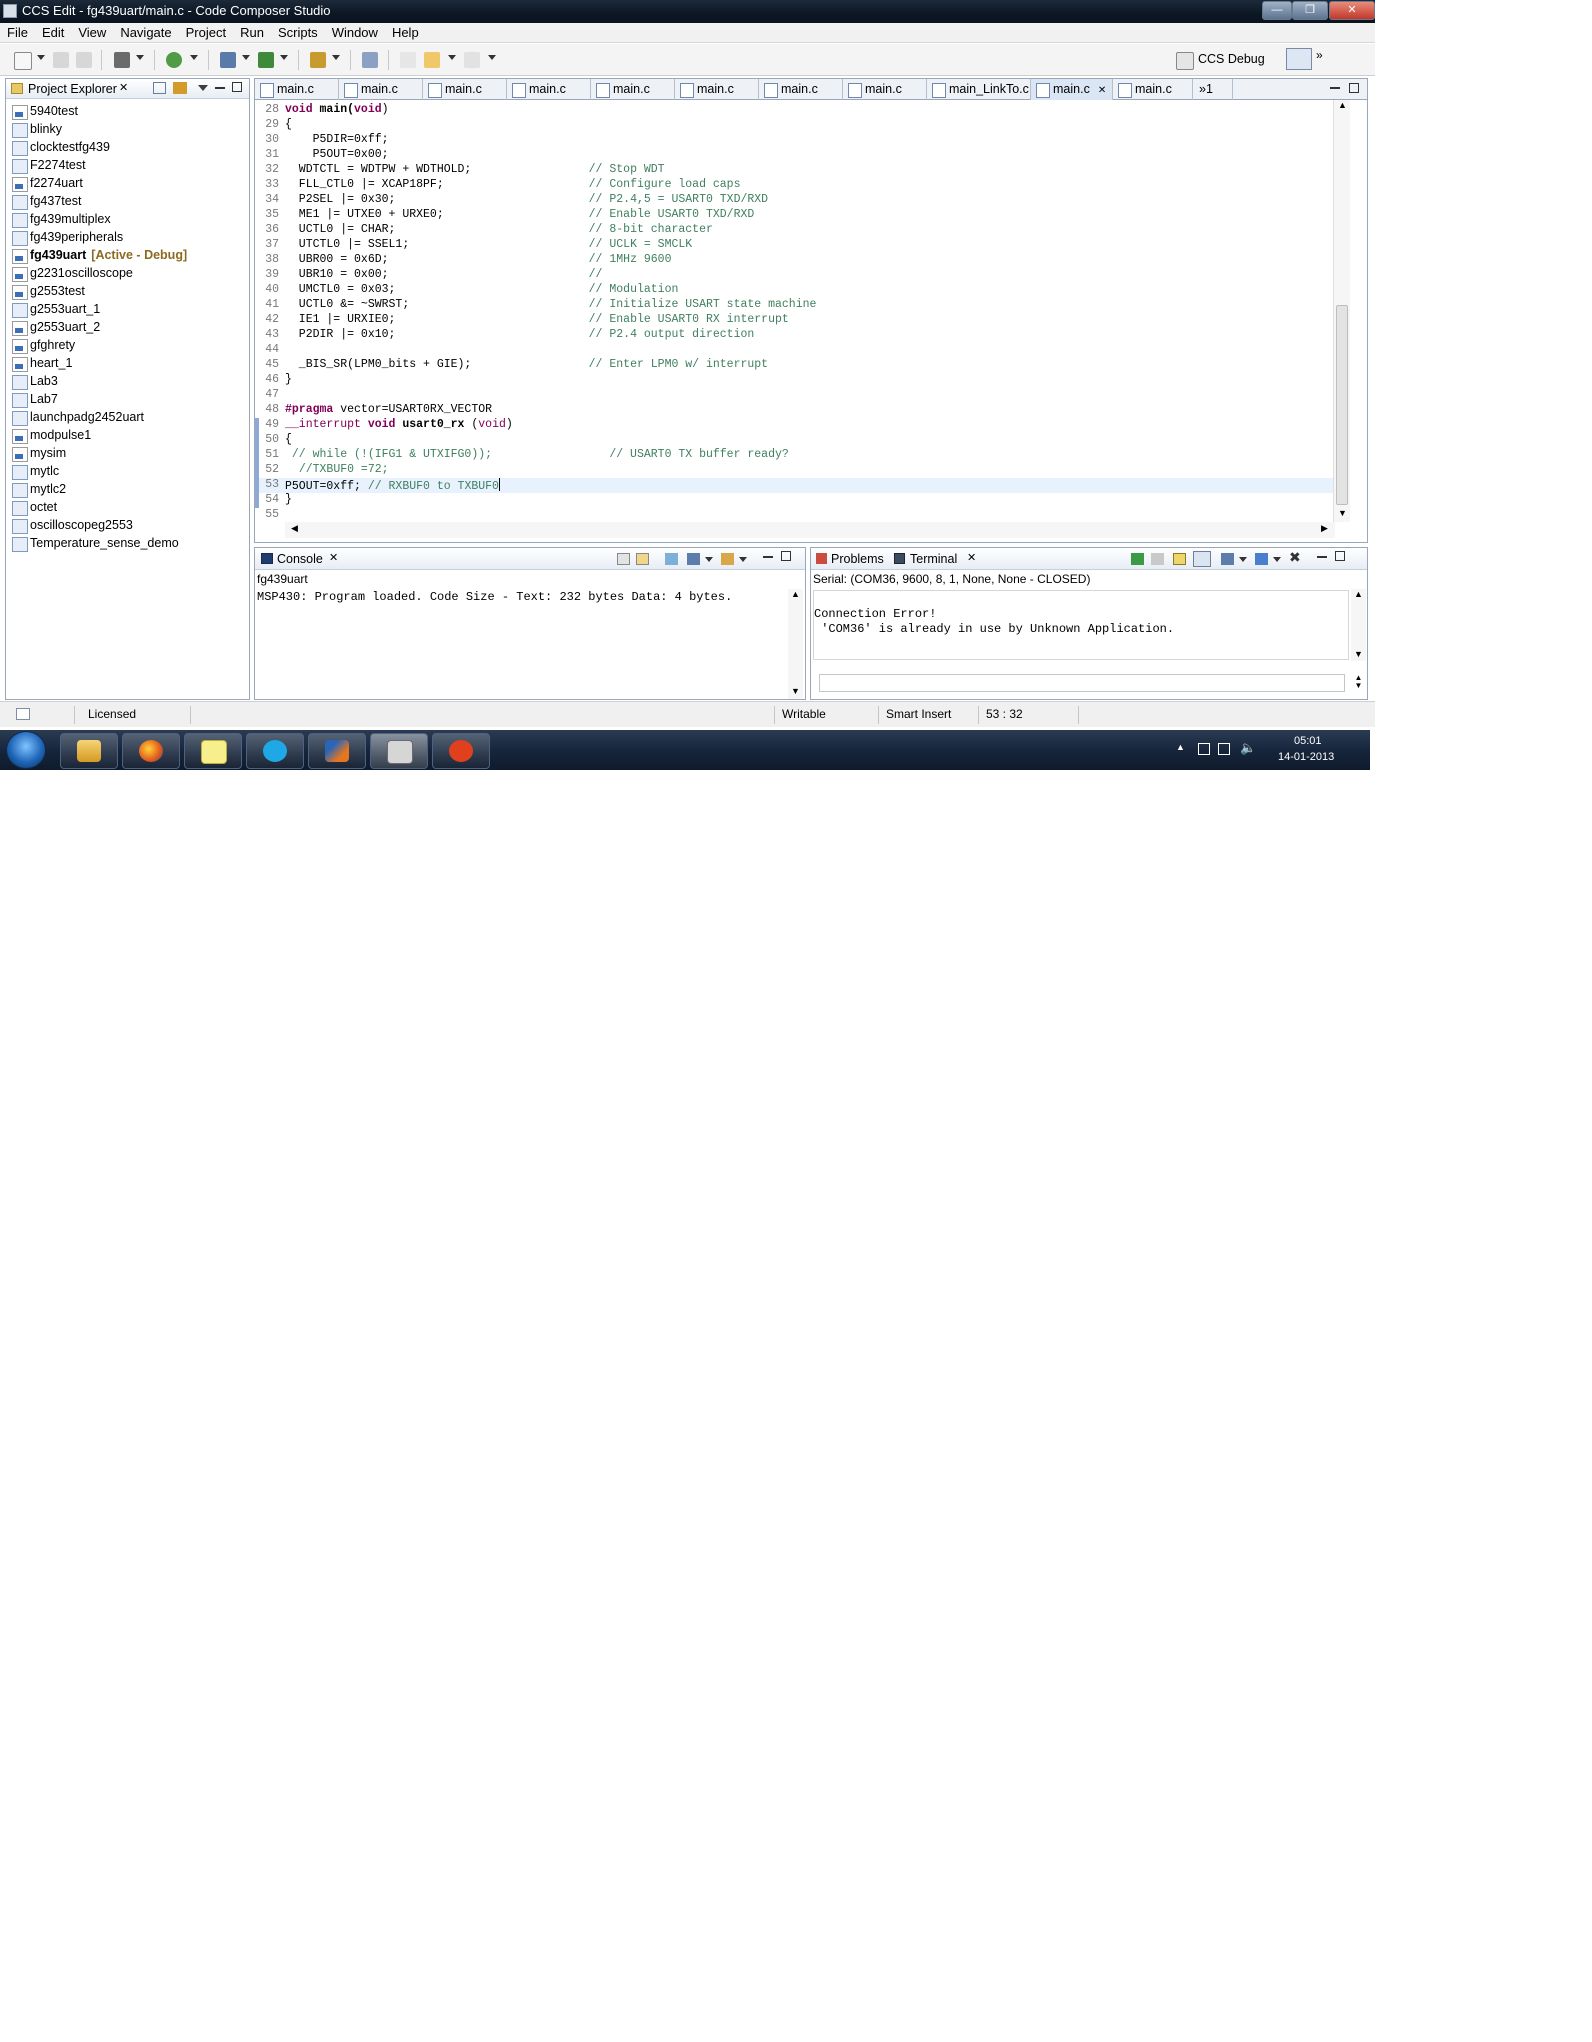 The height and width of the screenshot is (2042, 1592). I want to click on new-dropdown-icon, so click(41, 57).